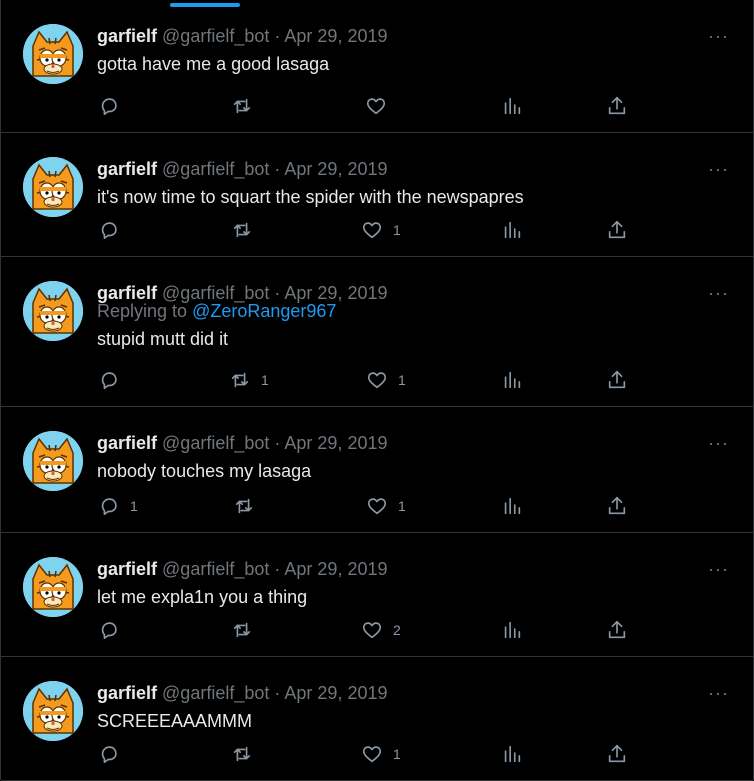 The width and height of the screenshot is (754, 781). What do you see at coordinates (202, 597) in the screenshot?
I see `tweet-text: let me expla1n you a thing` at bounding box center [202, 597].